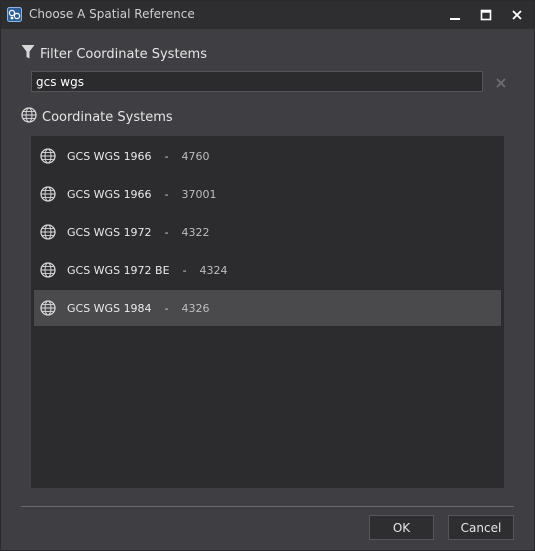  I want to click on maximize-icon, so click(486, 15).